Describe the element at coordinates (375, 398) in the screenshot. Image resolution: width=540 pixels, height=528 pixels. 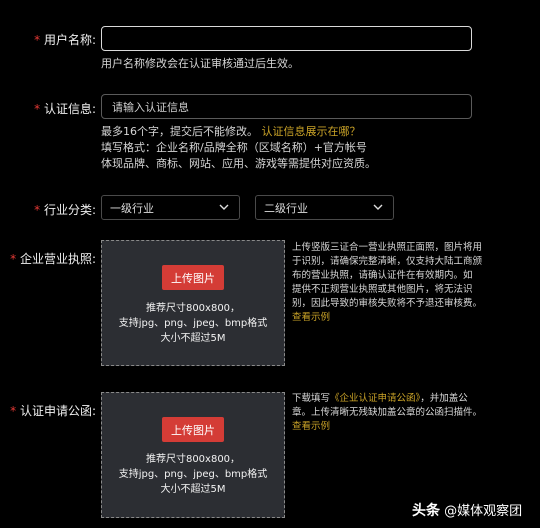
I see `letter-template-link: 《企业认证申请公函》` at that location.